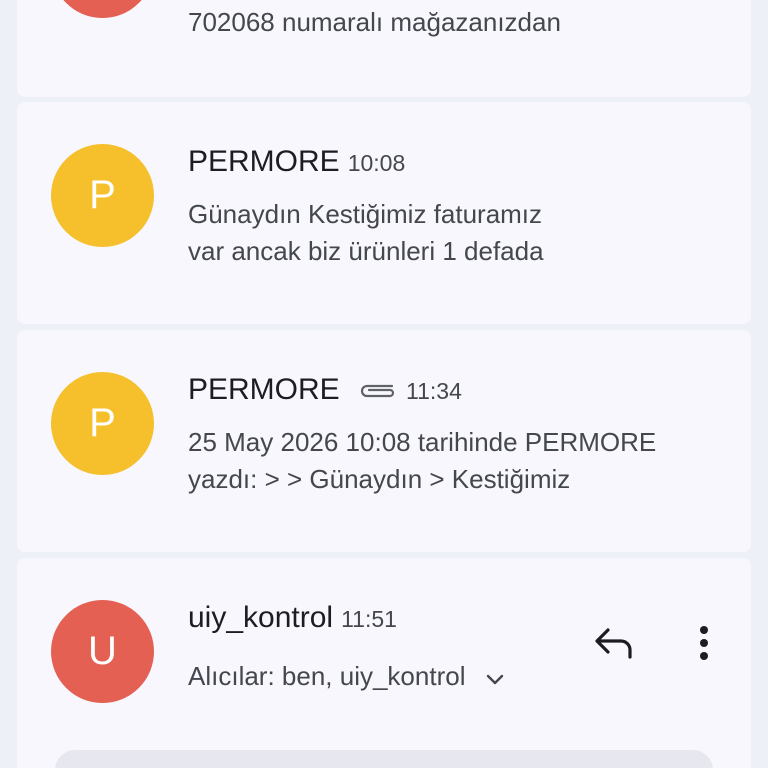 This screenshot has height=768, width=768. I want to click on message-header: PERMORE 10:08, so click(296, 162).